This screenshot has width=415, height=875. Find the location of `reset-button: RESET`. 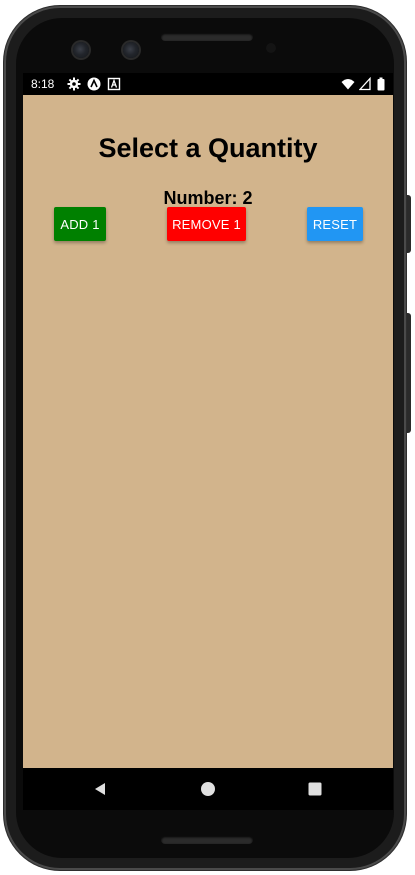

reset-button: RESET is located at coordinates (335, 224).